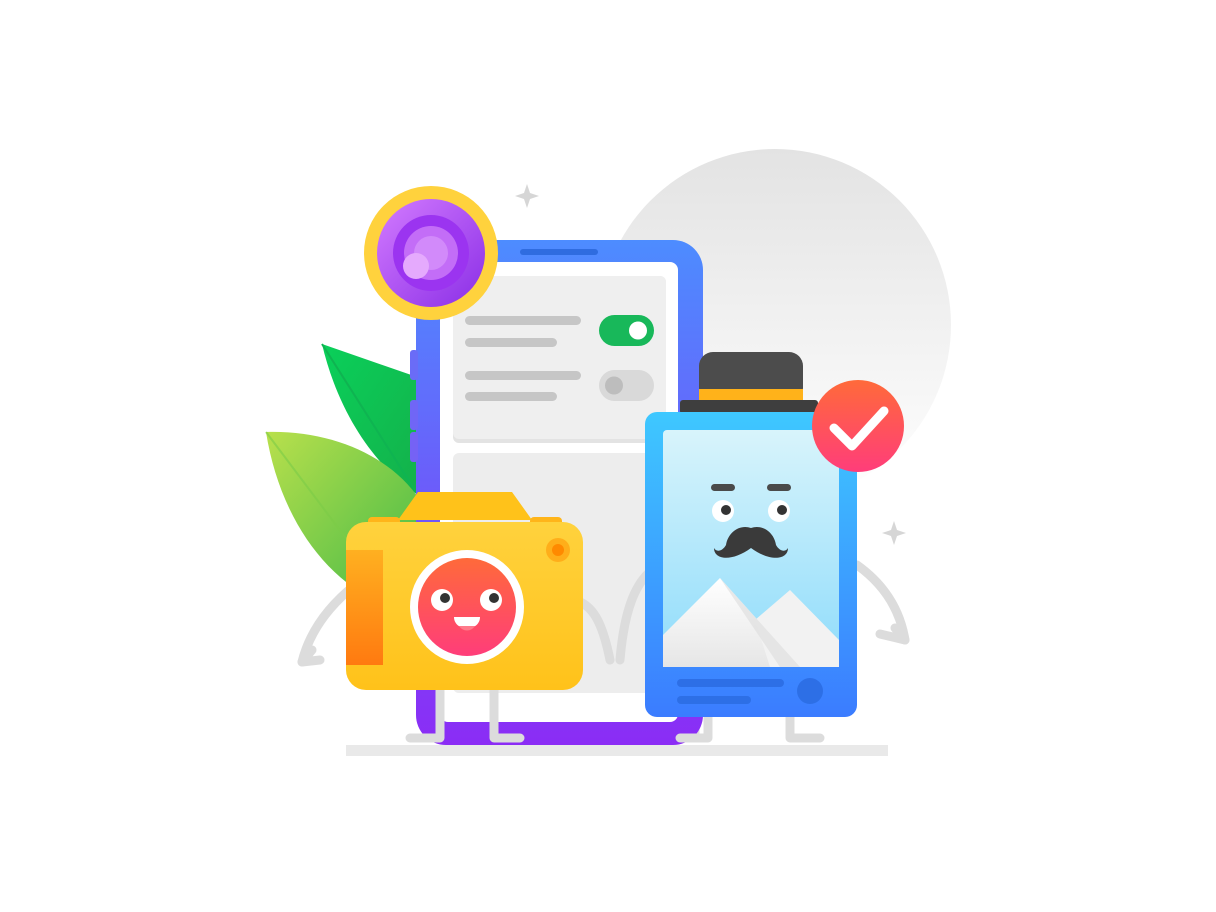 This screenshot has width=1216, height=912. Describe the element at coordinates (465, 506) in the screenshot. I see `camera-top-bump` at that location.